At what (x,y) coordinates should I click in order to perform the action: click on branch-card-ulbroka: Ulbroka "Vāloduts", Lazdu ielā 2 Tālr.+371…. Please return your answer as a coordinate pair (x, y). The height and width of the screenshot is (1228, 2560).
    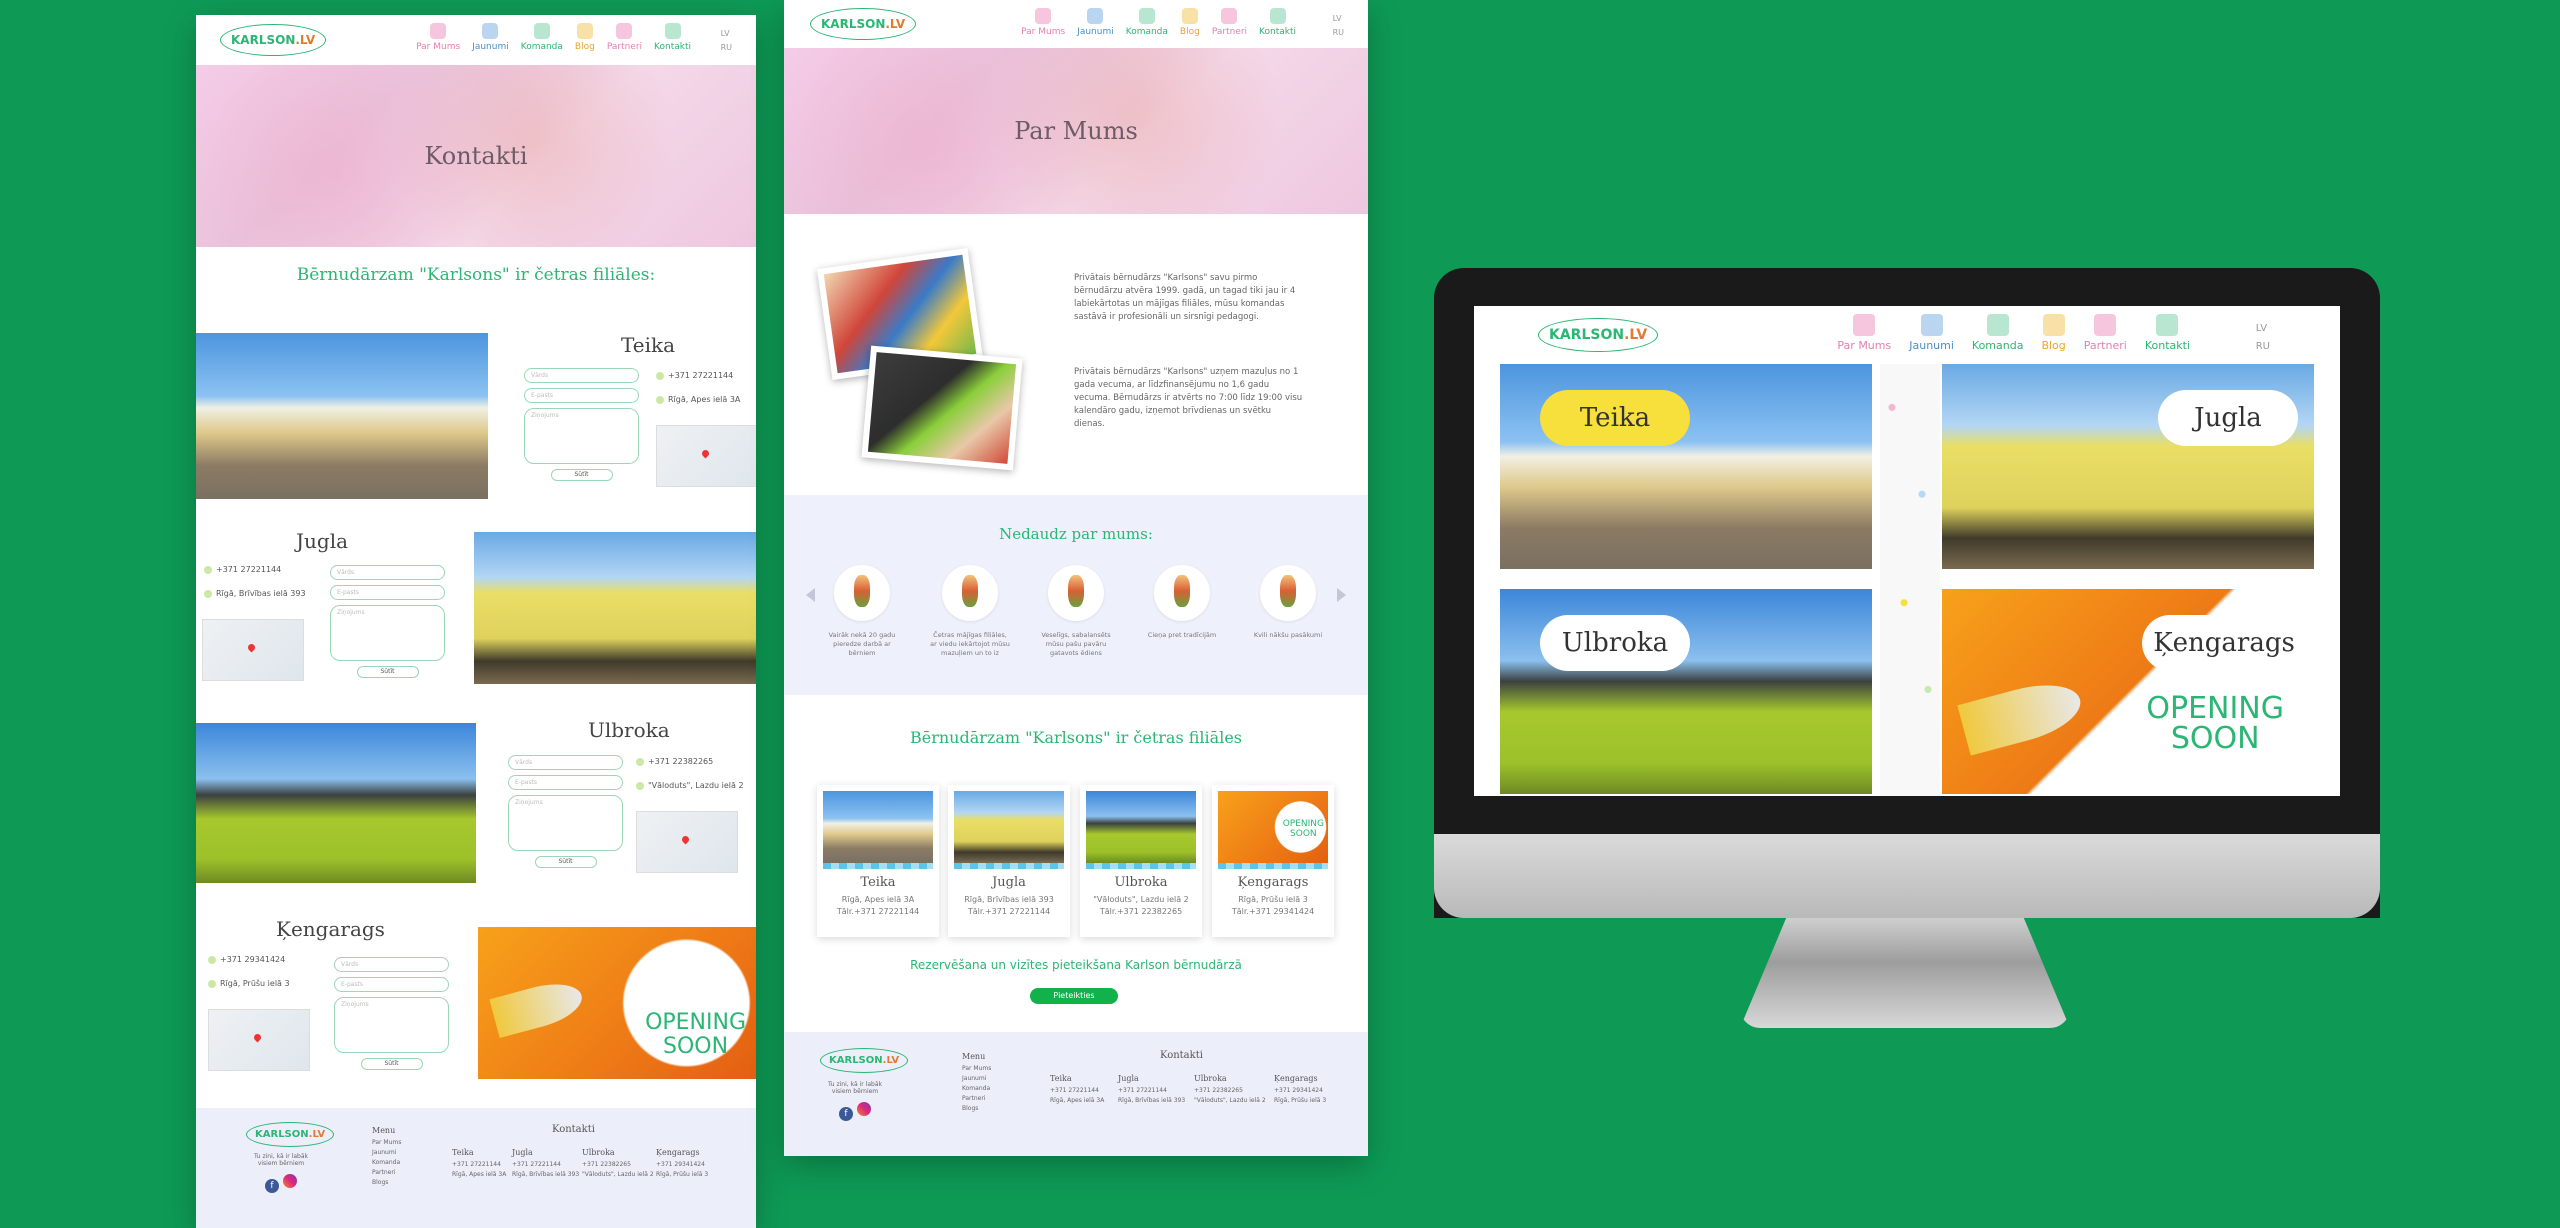
    Looking at the image, I should click on (1141, 861).